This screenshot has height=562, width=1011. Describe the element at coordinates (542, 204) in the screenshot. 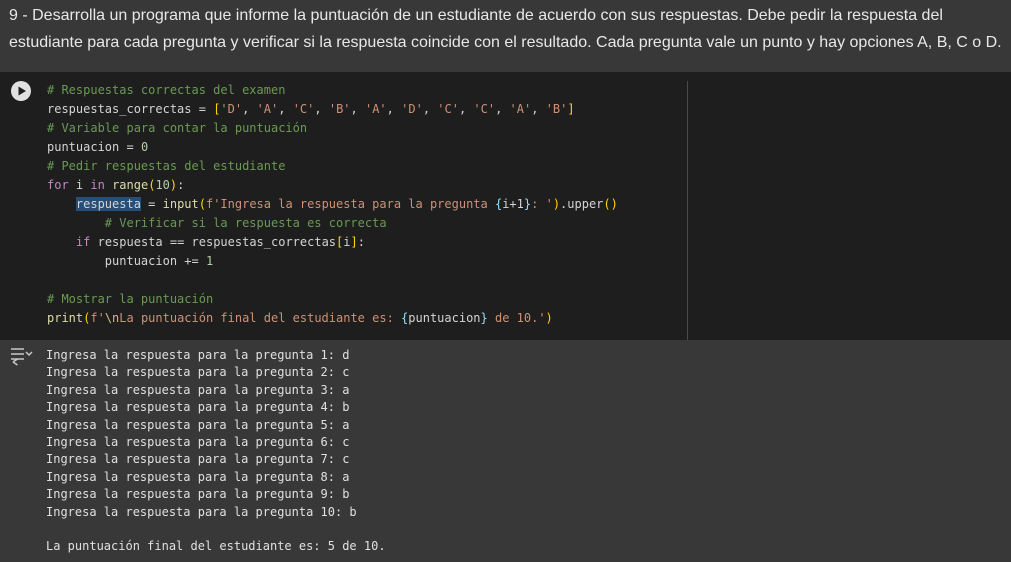

I see `code-string: : '` at that location.